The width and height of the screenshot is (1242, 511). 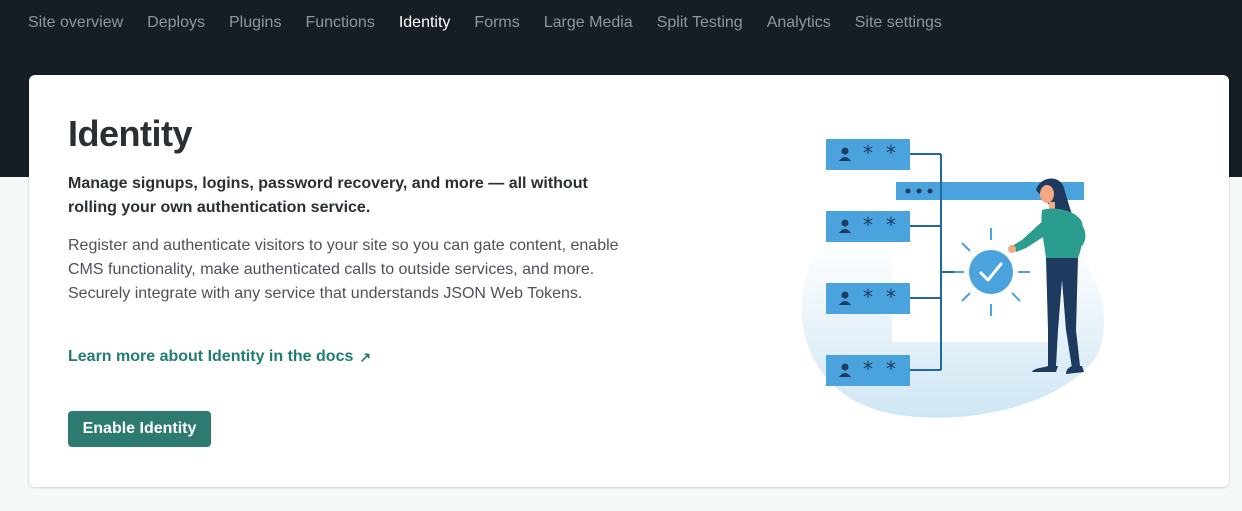 I want to click on nav-item-large-media: Large Media, so click(x=588, y=23).